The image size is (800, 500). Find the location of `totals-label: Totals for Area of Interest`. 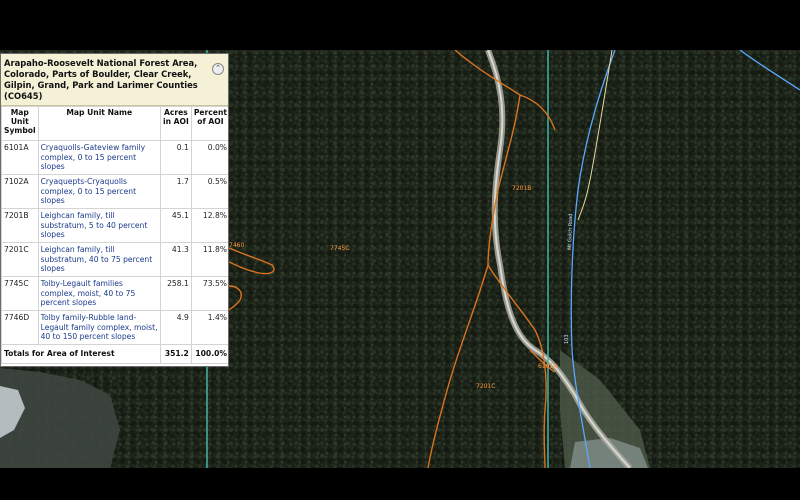

totals-label: Totals for Area of Interest is located at coordinates (81, 354).